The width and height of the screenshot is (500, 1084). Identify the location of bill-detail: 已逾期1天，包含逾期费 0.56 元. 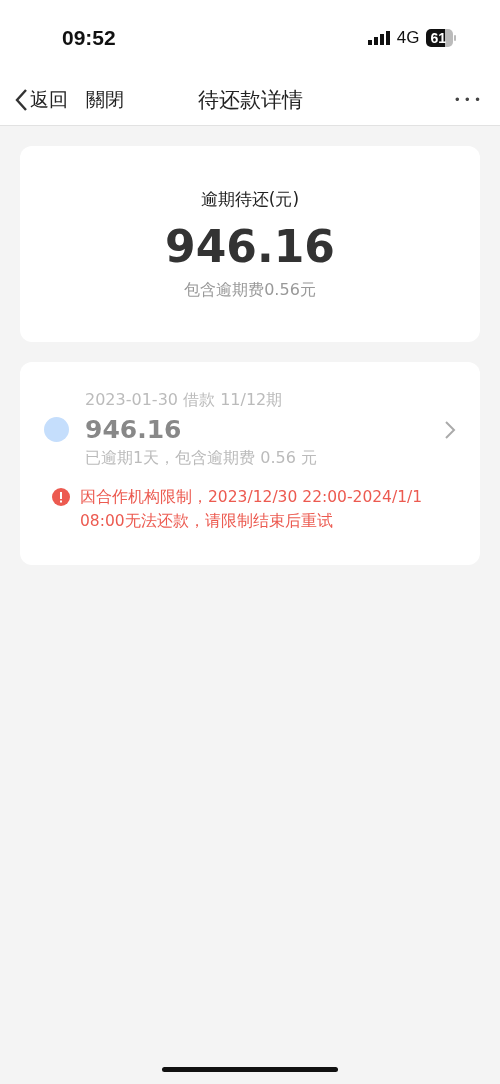
(201, 458).